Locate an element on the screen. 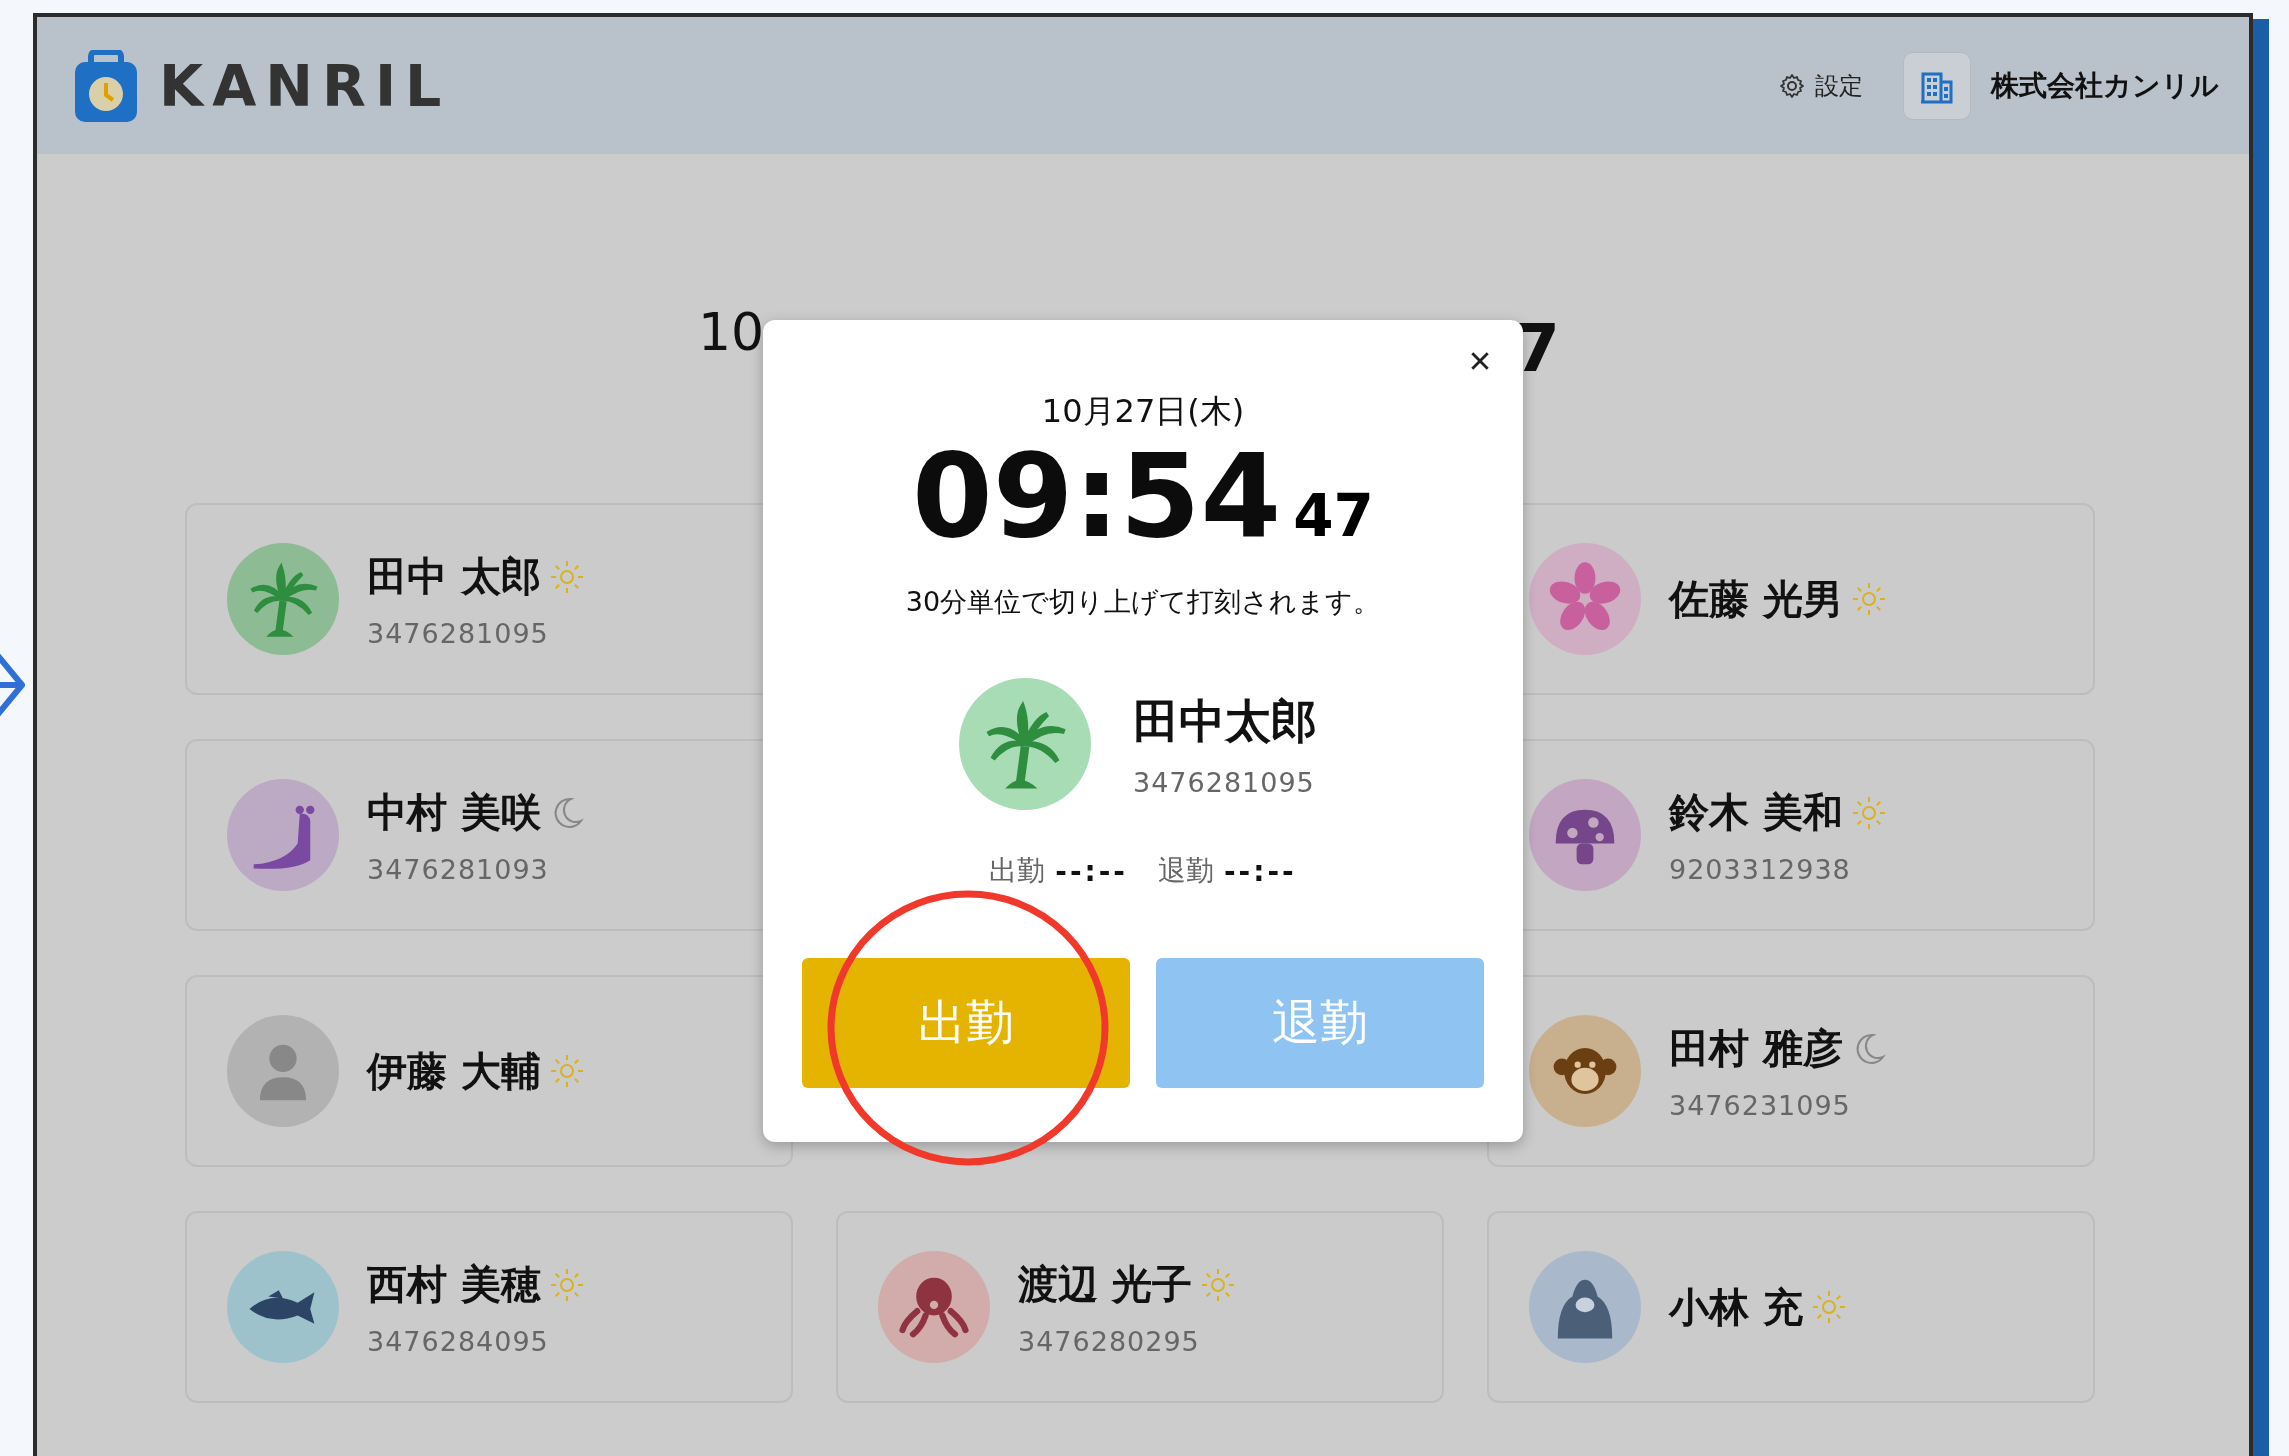 This screenshot has height=1456, width=2289. employee-name: 鈴木 美和 is located at coordinates (1756, 812).